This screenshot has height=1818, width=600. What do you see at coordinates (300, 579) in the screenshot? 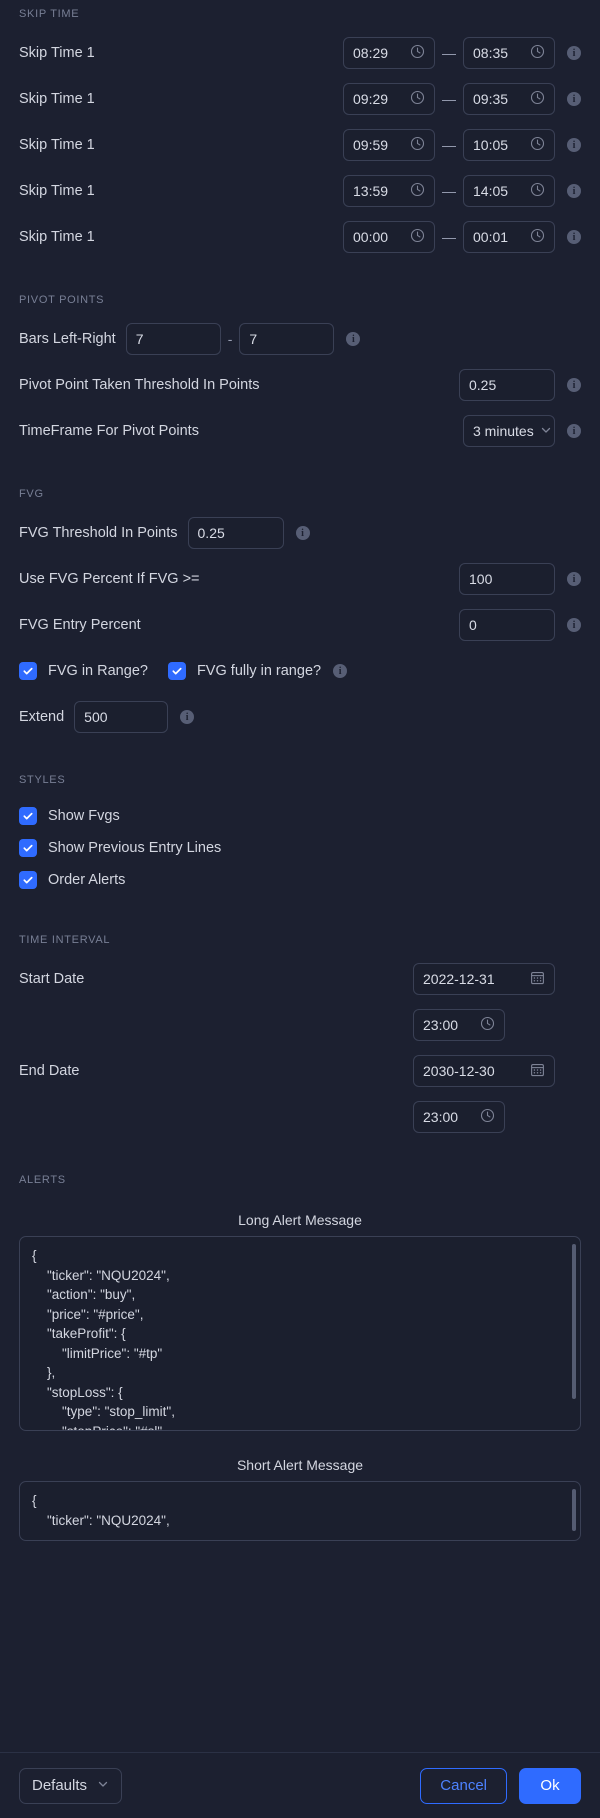
I see `fvg-use-percent-row: Use FVG Percent If FVG >= 100 i` at bounding box center [300, 579].